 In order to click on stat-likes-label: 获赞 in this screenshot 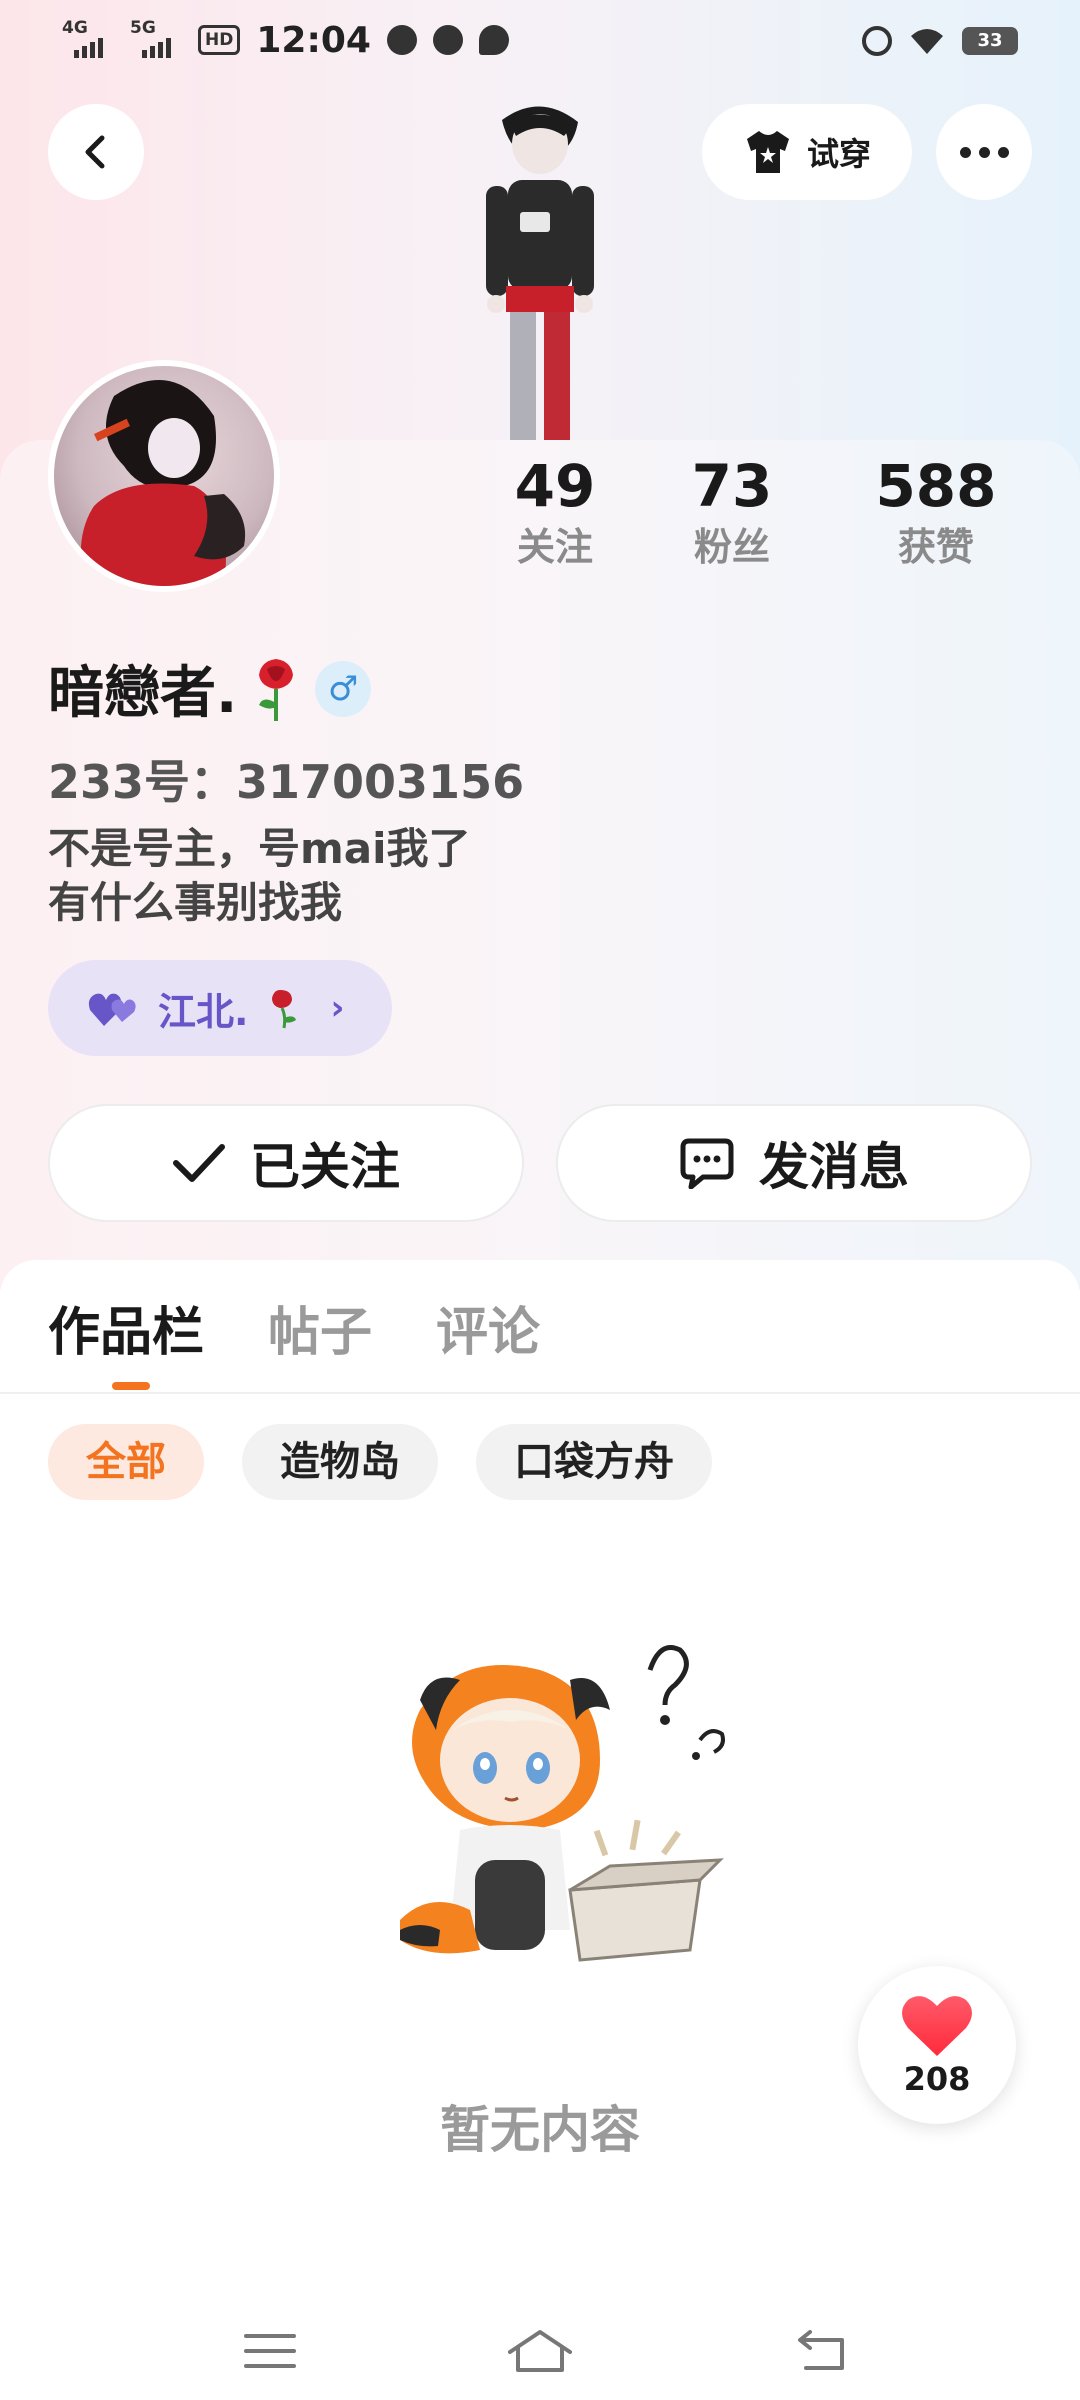, I will do `click(935, 547)`.